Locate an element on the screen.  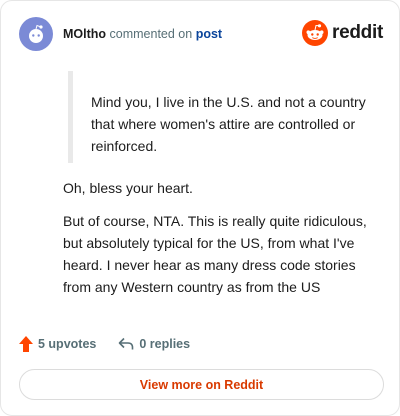
user-avatar is located at coordinates (36, 34).